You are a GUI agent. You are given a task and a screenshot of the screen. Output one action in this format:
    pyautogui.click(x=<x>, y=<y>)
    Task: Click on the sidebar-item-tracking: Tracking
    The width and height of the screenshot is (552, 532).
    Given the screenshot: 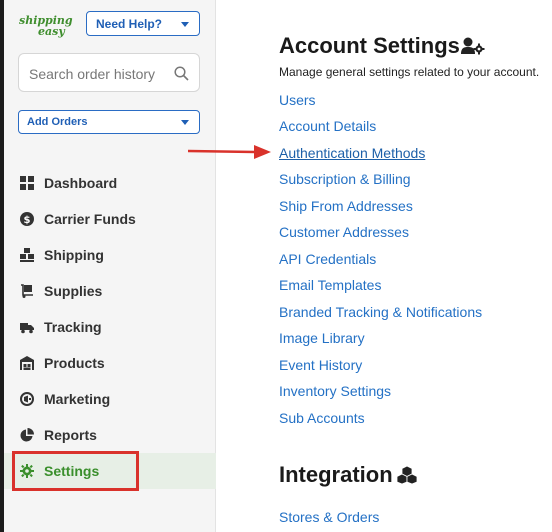 What is the action you would take?
    pyautogui.click(x=110, y=327)
    